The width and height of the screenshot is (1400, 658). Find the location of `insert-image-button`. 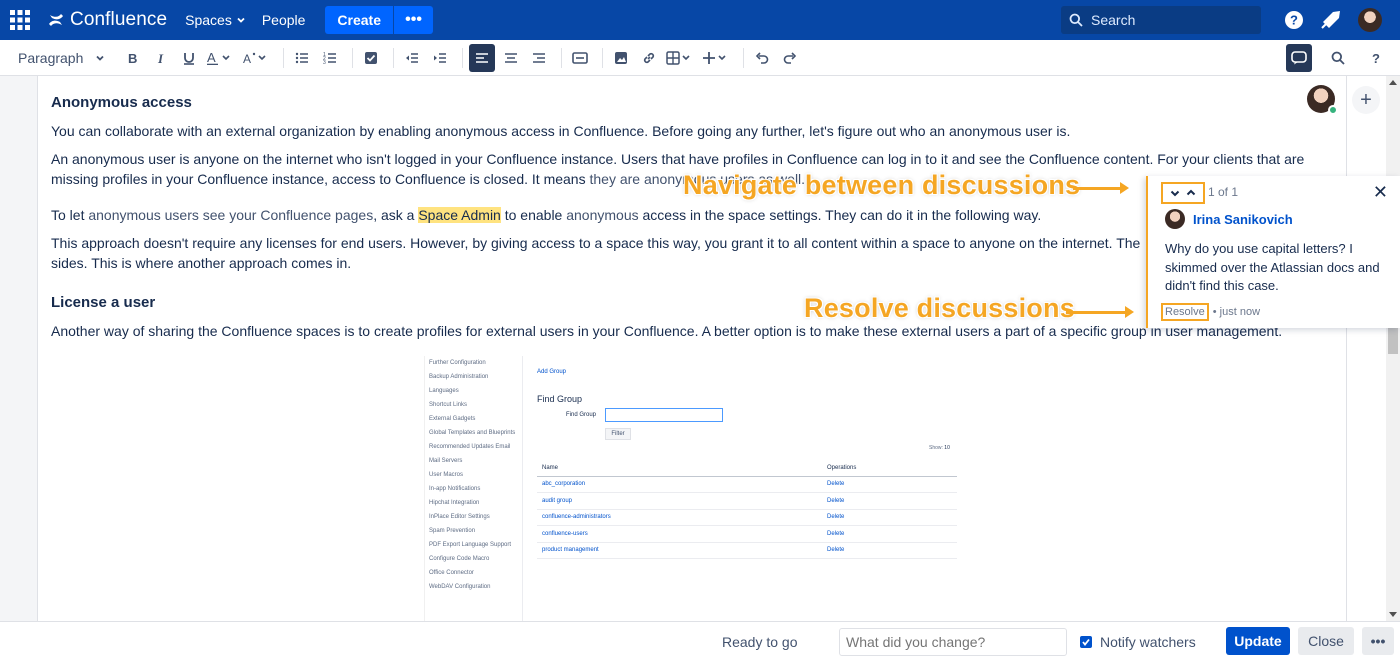

insert-image-button is located at coordinates (621, 58).